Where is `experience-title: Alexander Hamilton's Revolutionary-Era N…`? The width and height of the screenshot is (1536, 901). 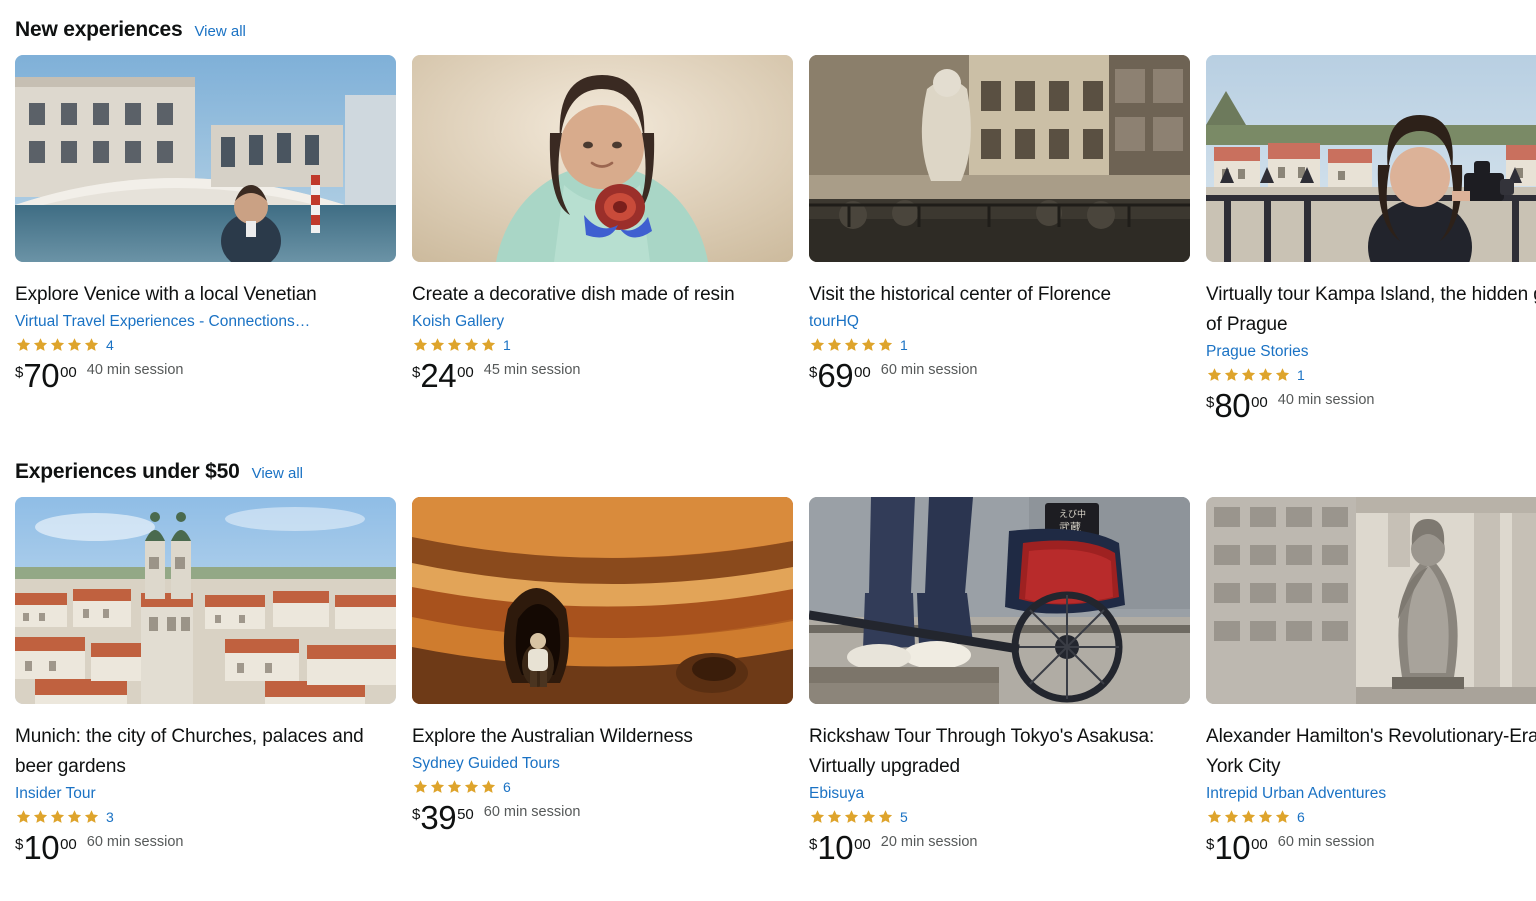 experience-title: Alexander Hamilton's Revolutionary-Era N… is located at coordinates (1371, 752).